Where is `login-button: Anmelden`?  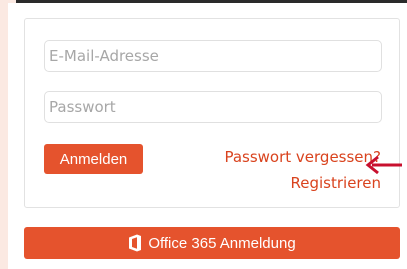
login-button: Anmelden is located at coordinates (93, 159).